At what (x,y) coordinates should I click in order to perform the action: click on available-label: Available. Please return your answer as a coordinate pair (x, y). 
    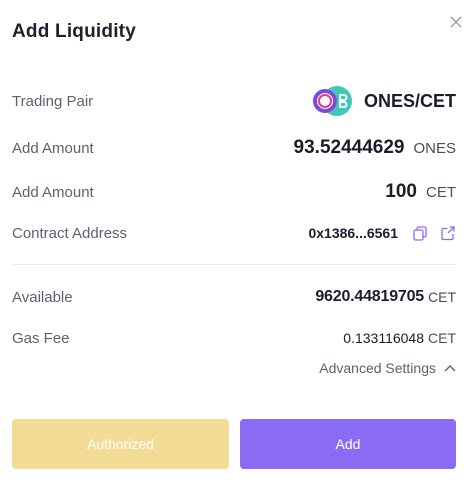
    Looking at the image, I should click on (42, 297).